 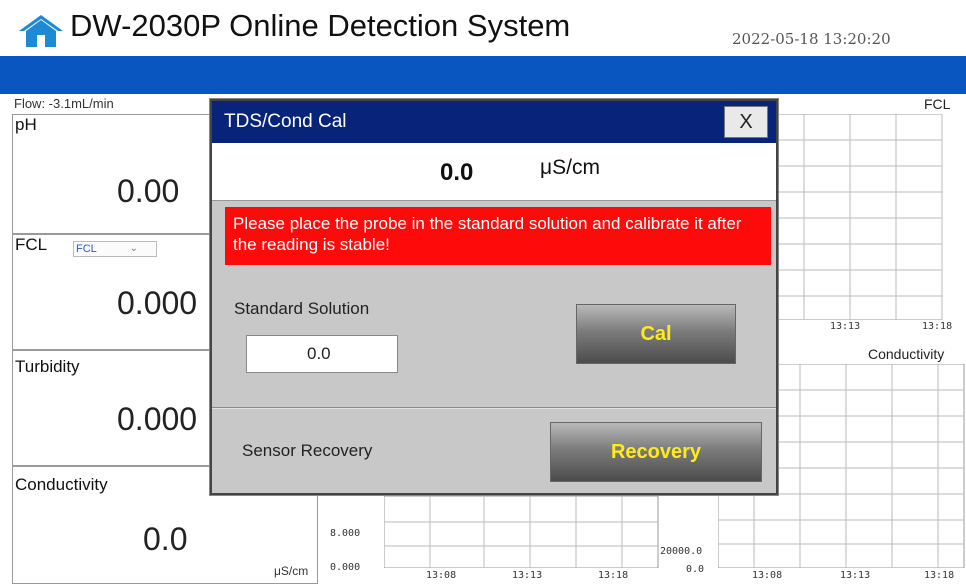 What do you see at coordinates (31, 244) in the screenshot?
I see `panel-fcl-name: FCL` at bounding box center [31, 244].